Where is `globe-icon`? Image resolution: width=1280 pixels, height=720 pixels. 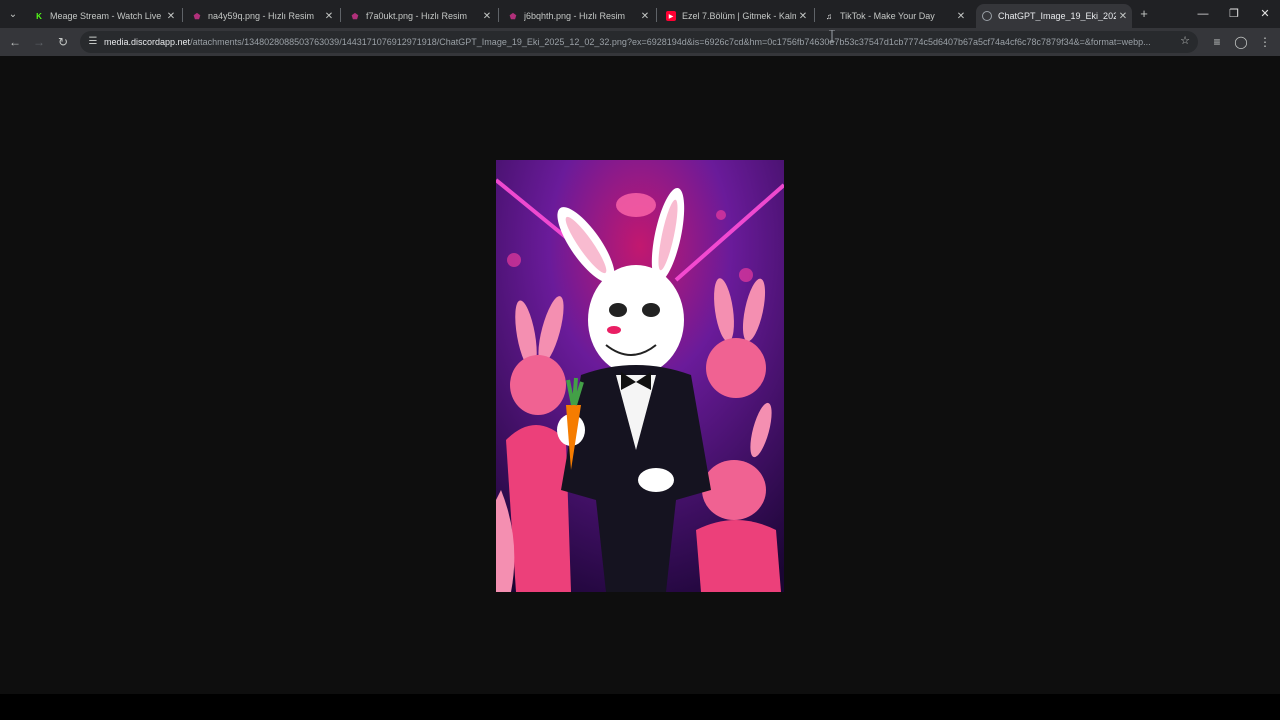
globe-icon is located at coordinates (987, 16).